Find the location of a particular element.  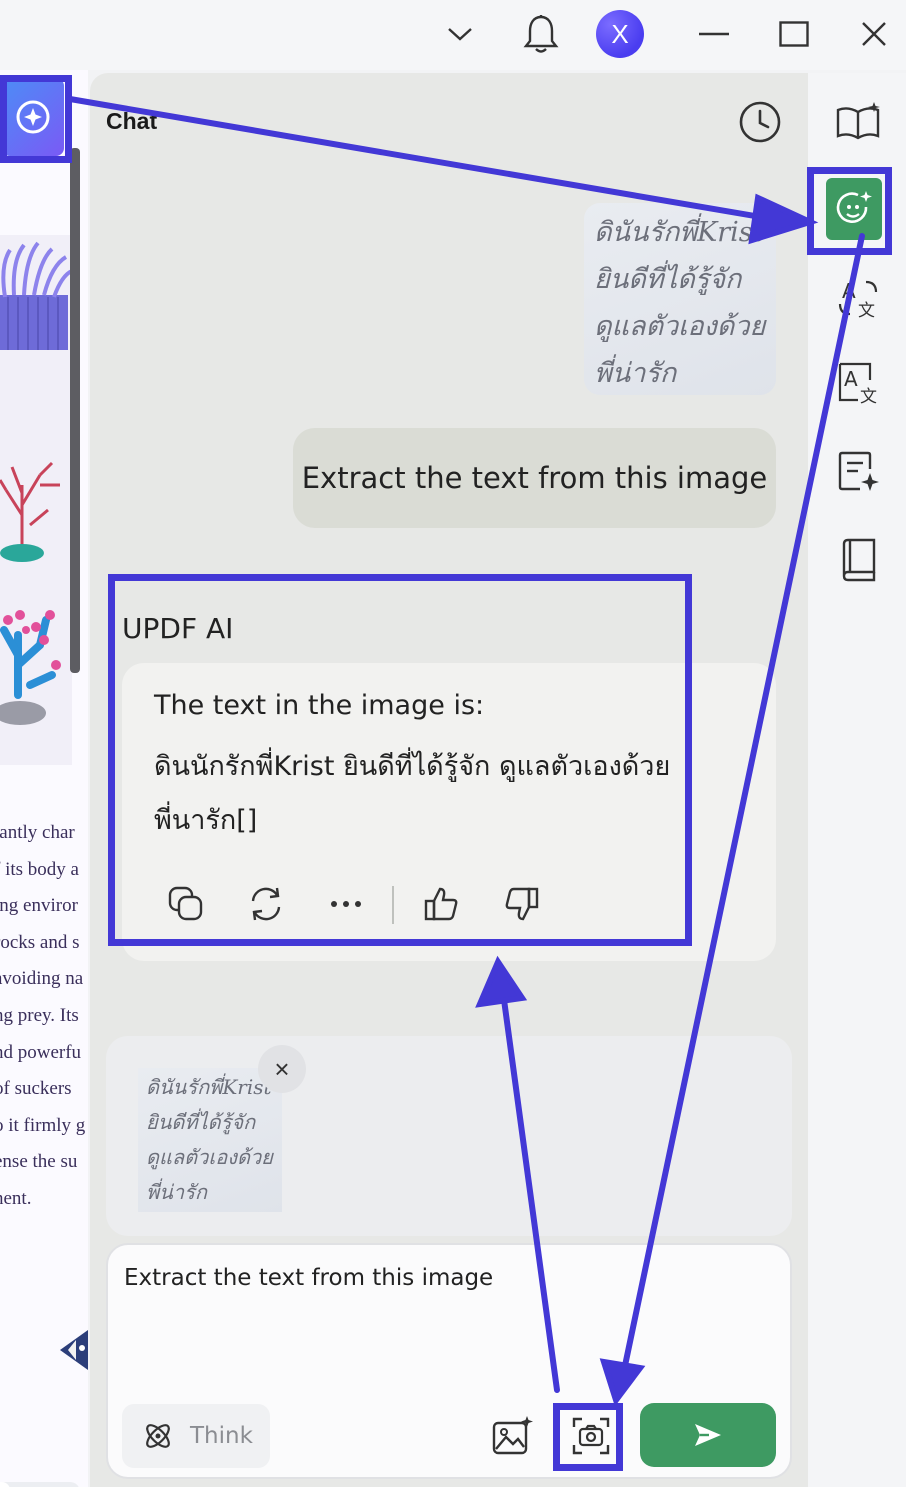

user-message-text: Extract the text from this image is located at coordinates (534, 478).